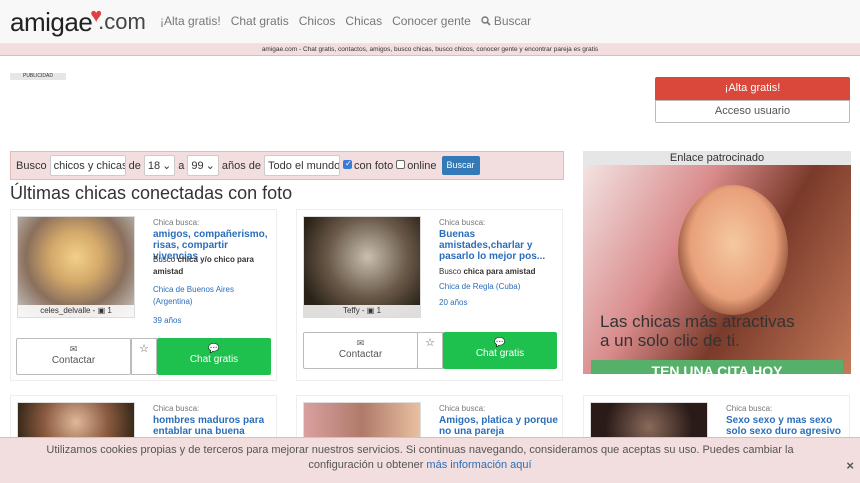 The image size is (860, 483). Describe the element at coordinates (697, 321) in the screenshot. I see `sponsor-headline-1: Las chicas más atractivas` at that location.